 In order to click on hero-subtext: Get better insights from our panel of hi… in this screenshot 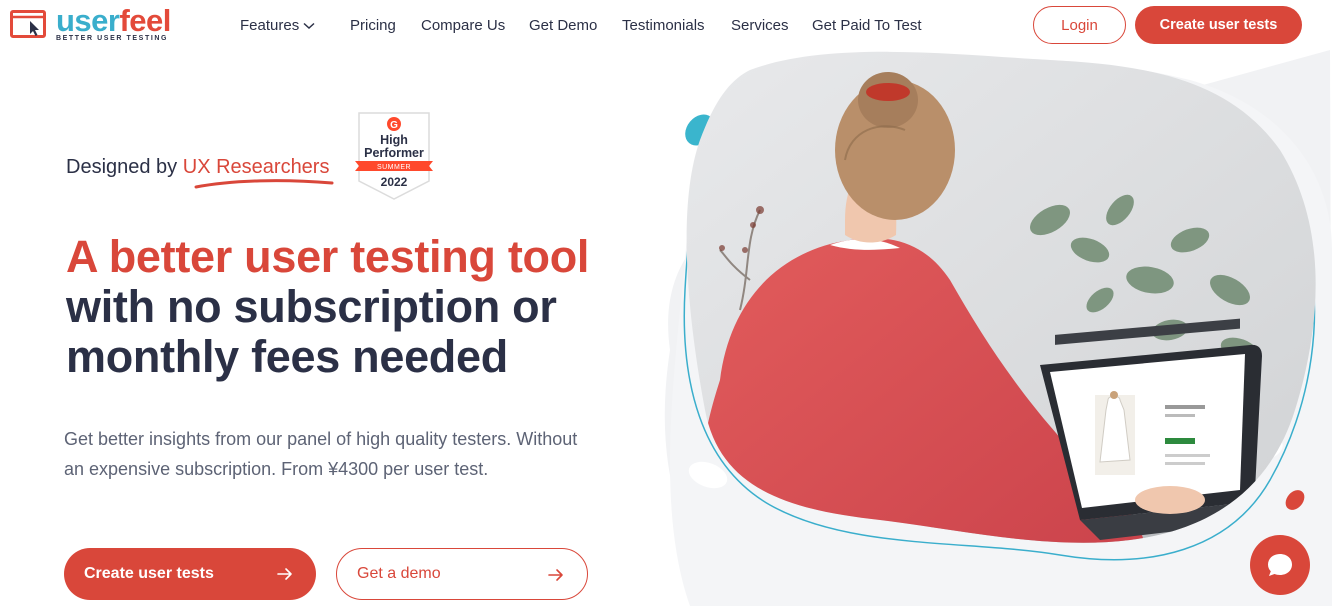, I will do `click(321, 454)`.